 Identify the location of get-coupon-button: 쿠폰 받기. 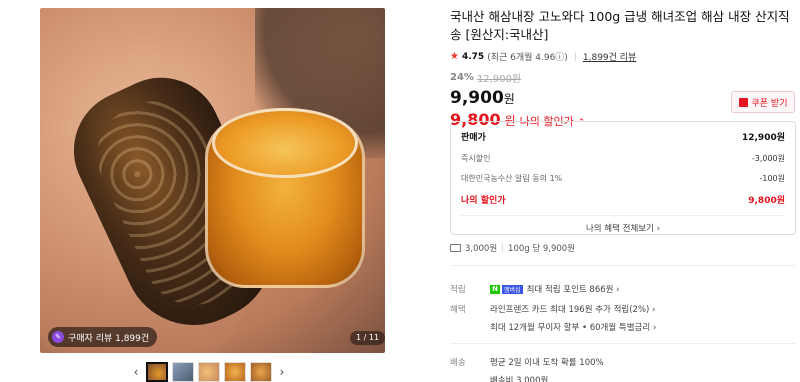
(763, 102).